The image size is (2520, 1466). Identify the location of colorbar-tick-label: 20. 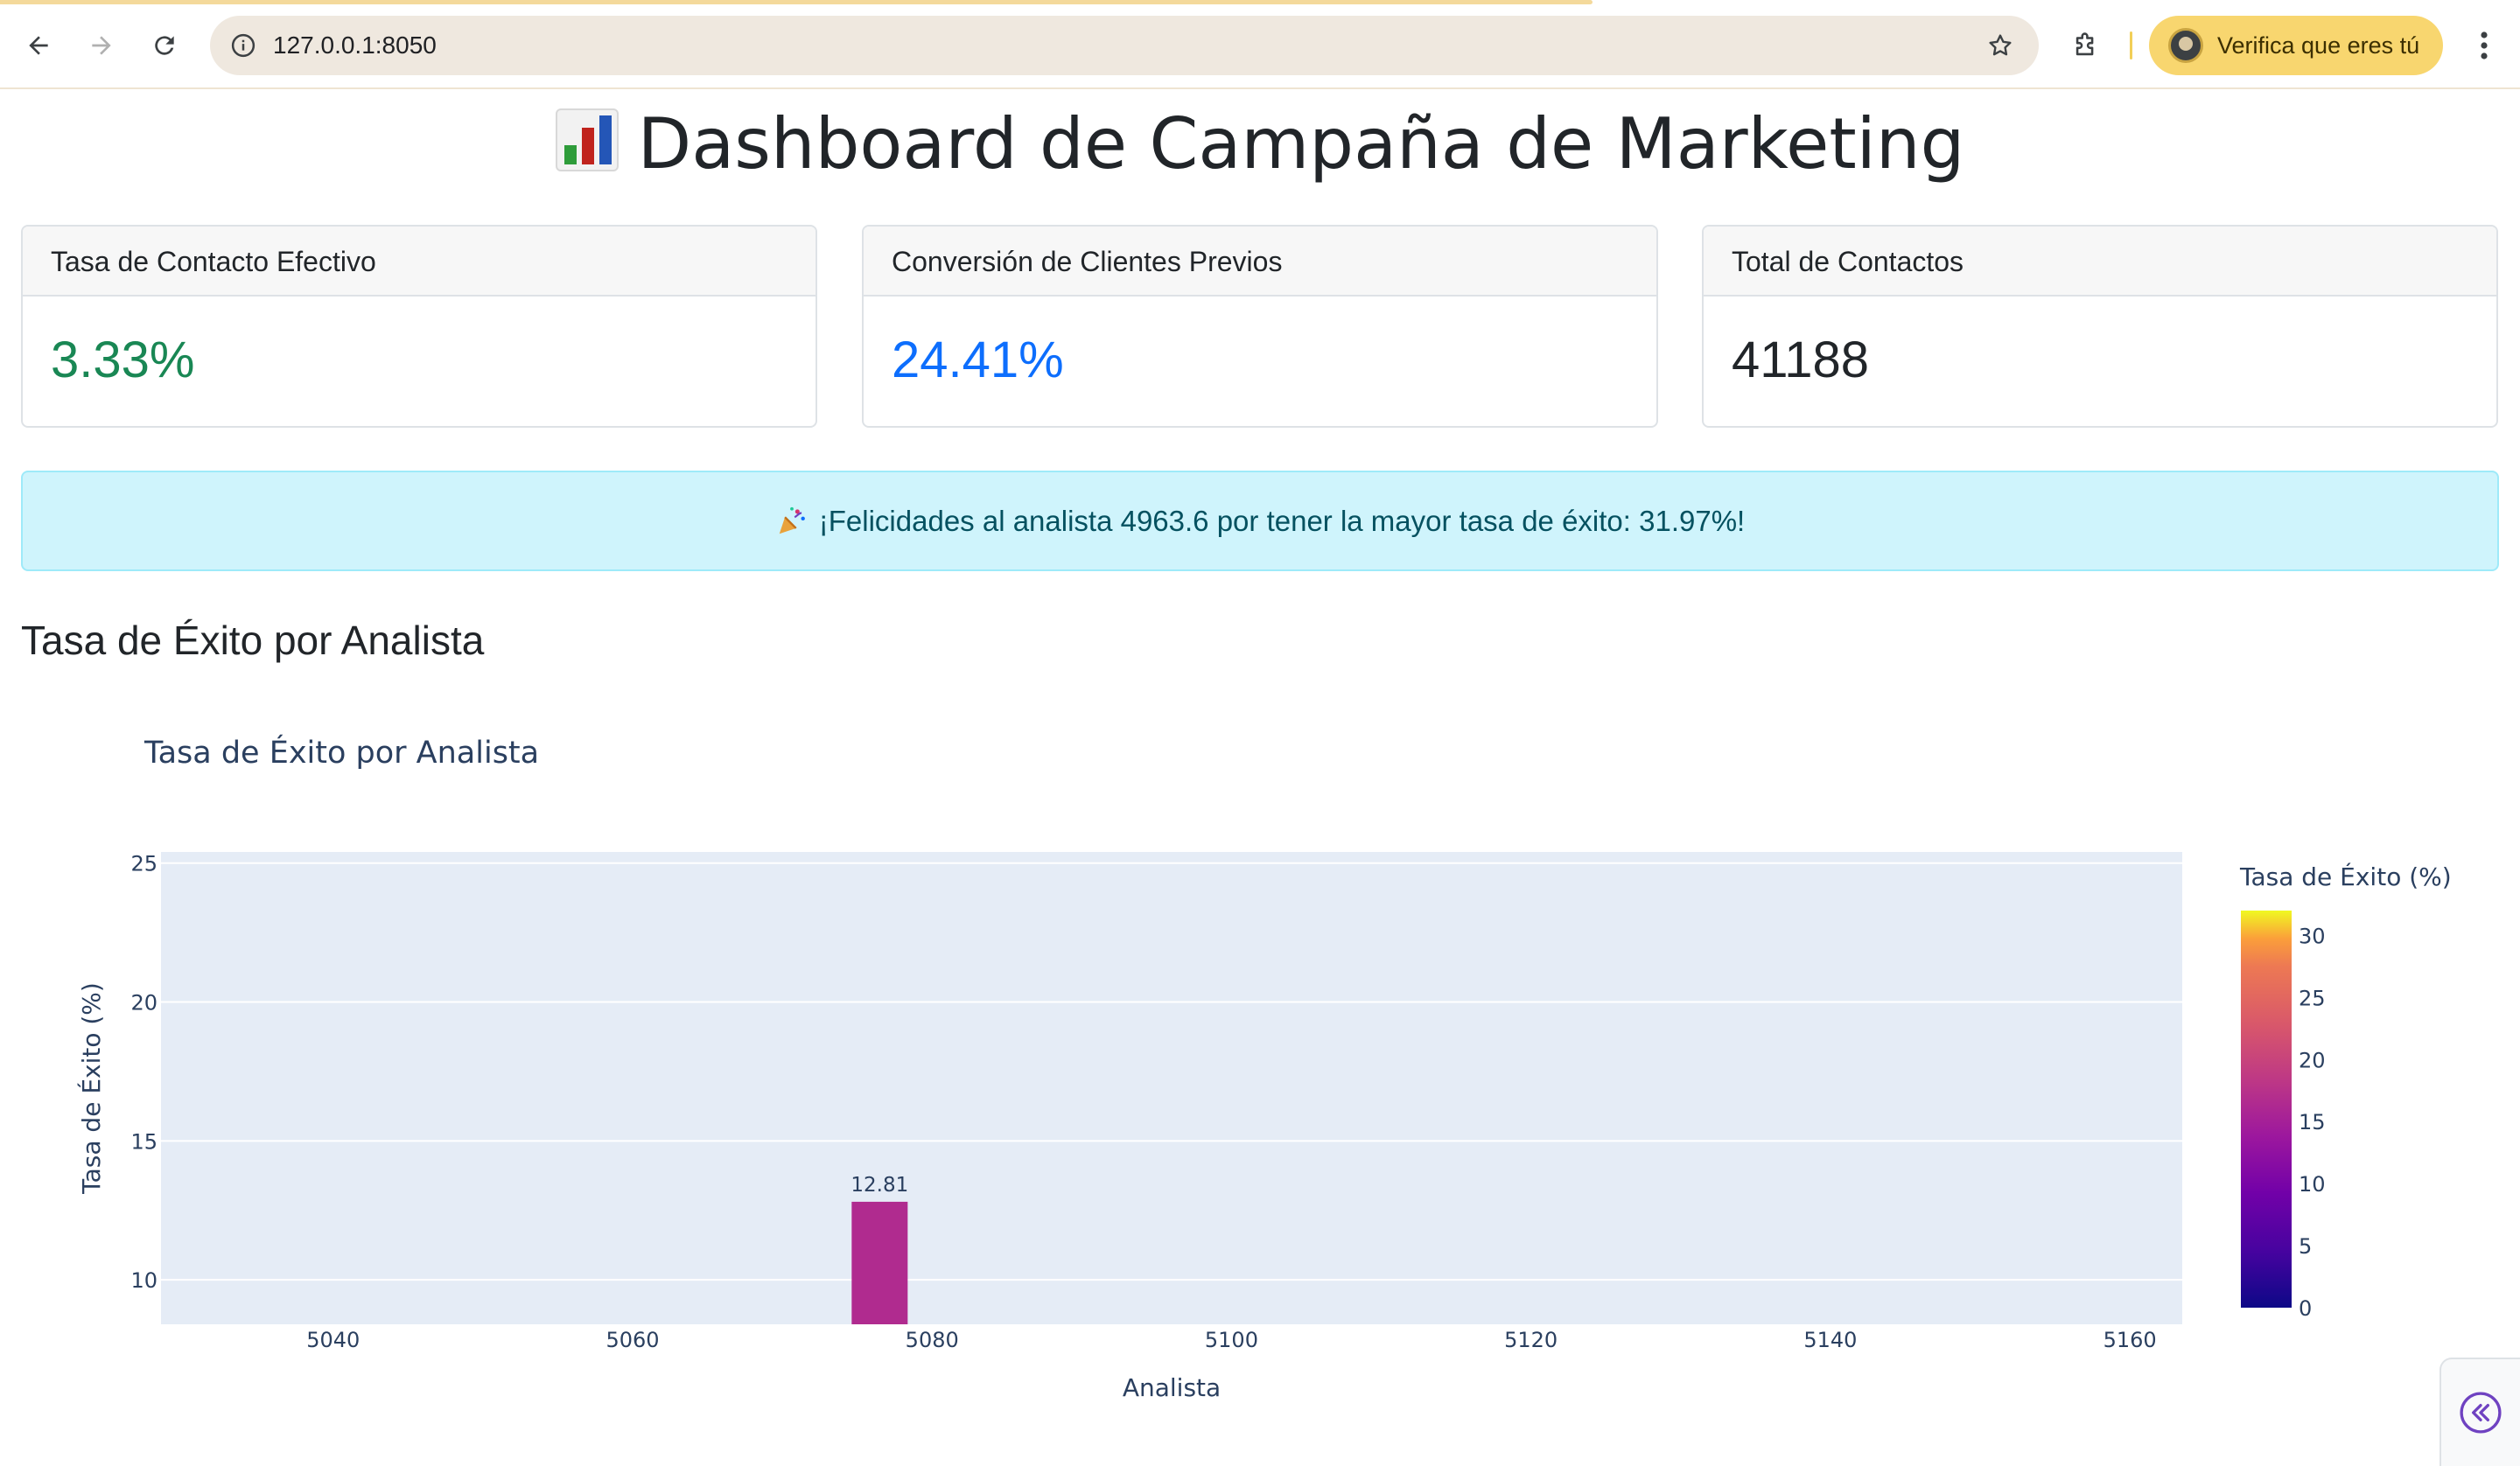
(2312, 1060).